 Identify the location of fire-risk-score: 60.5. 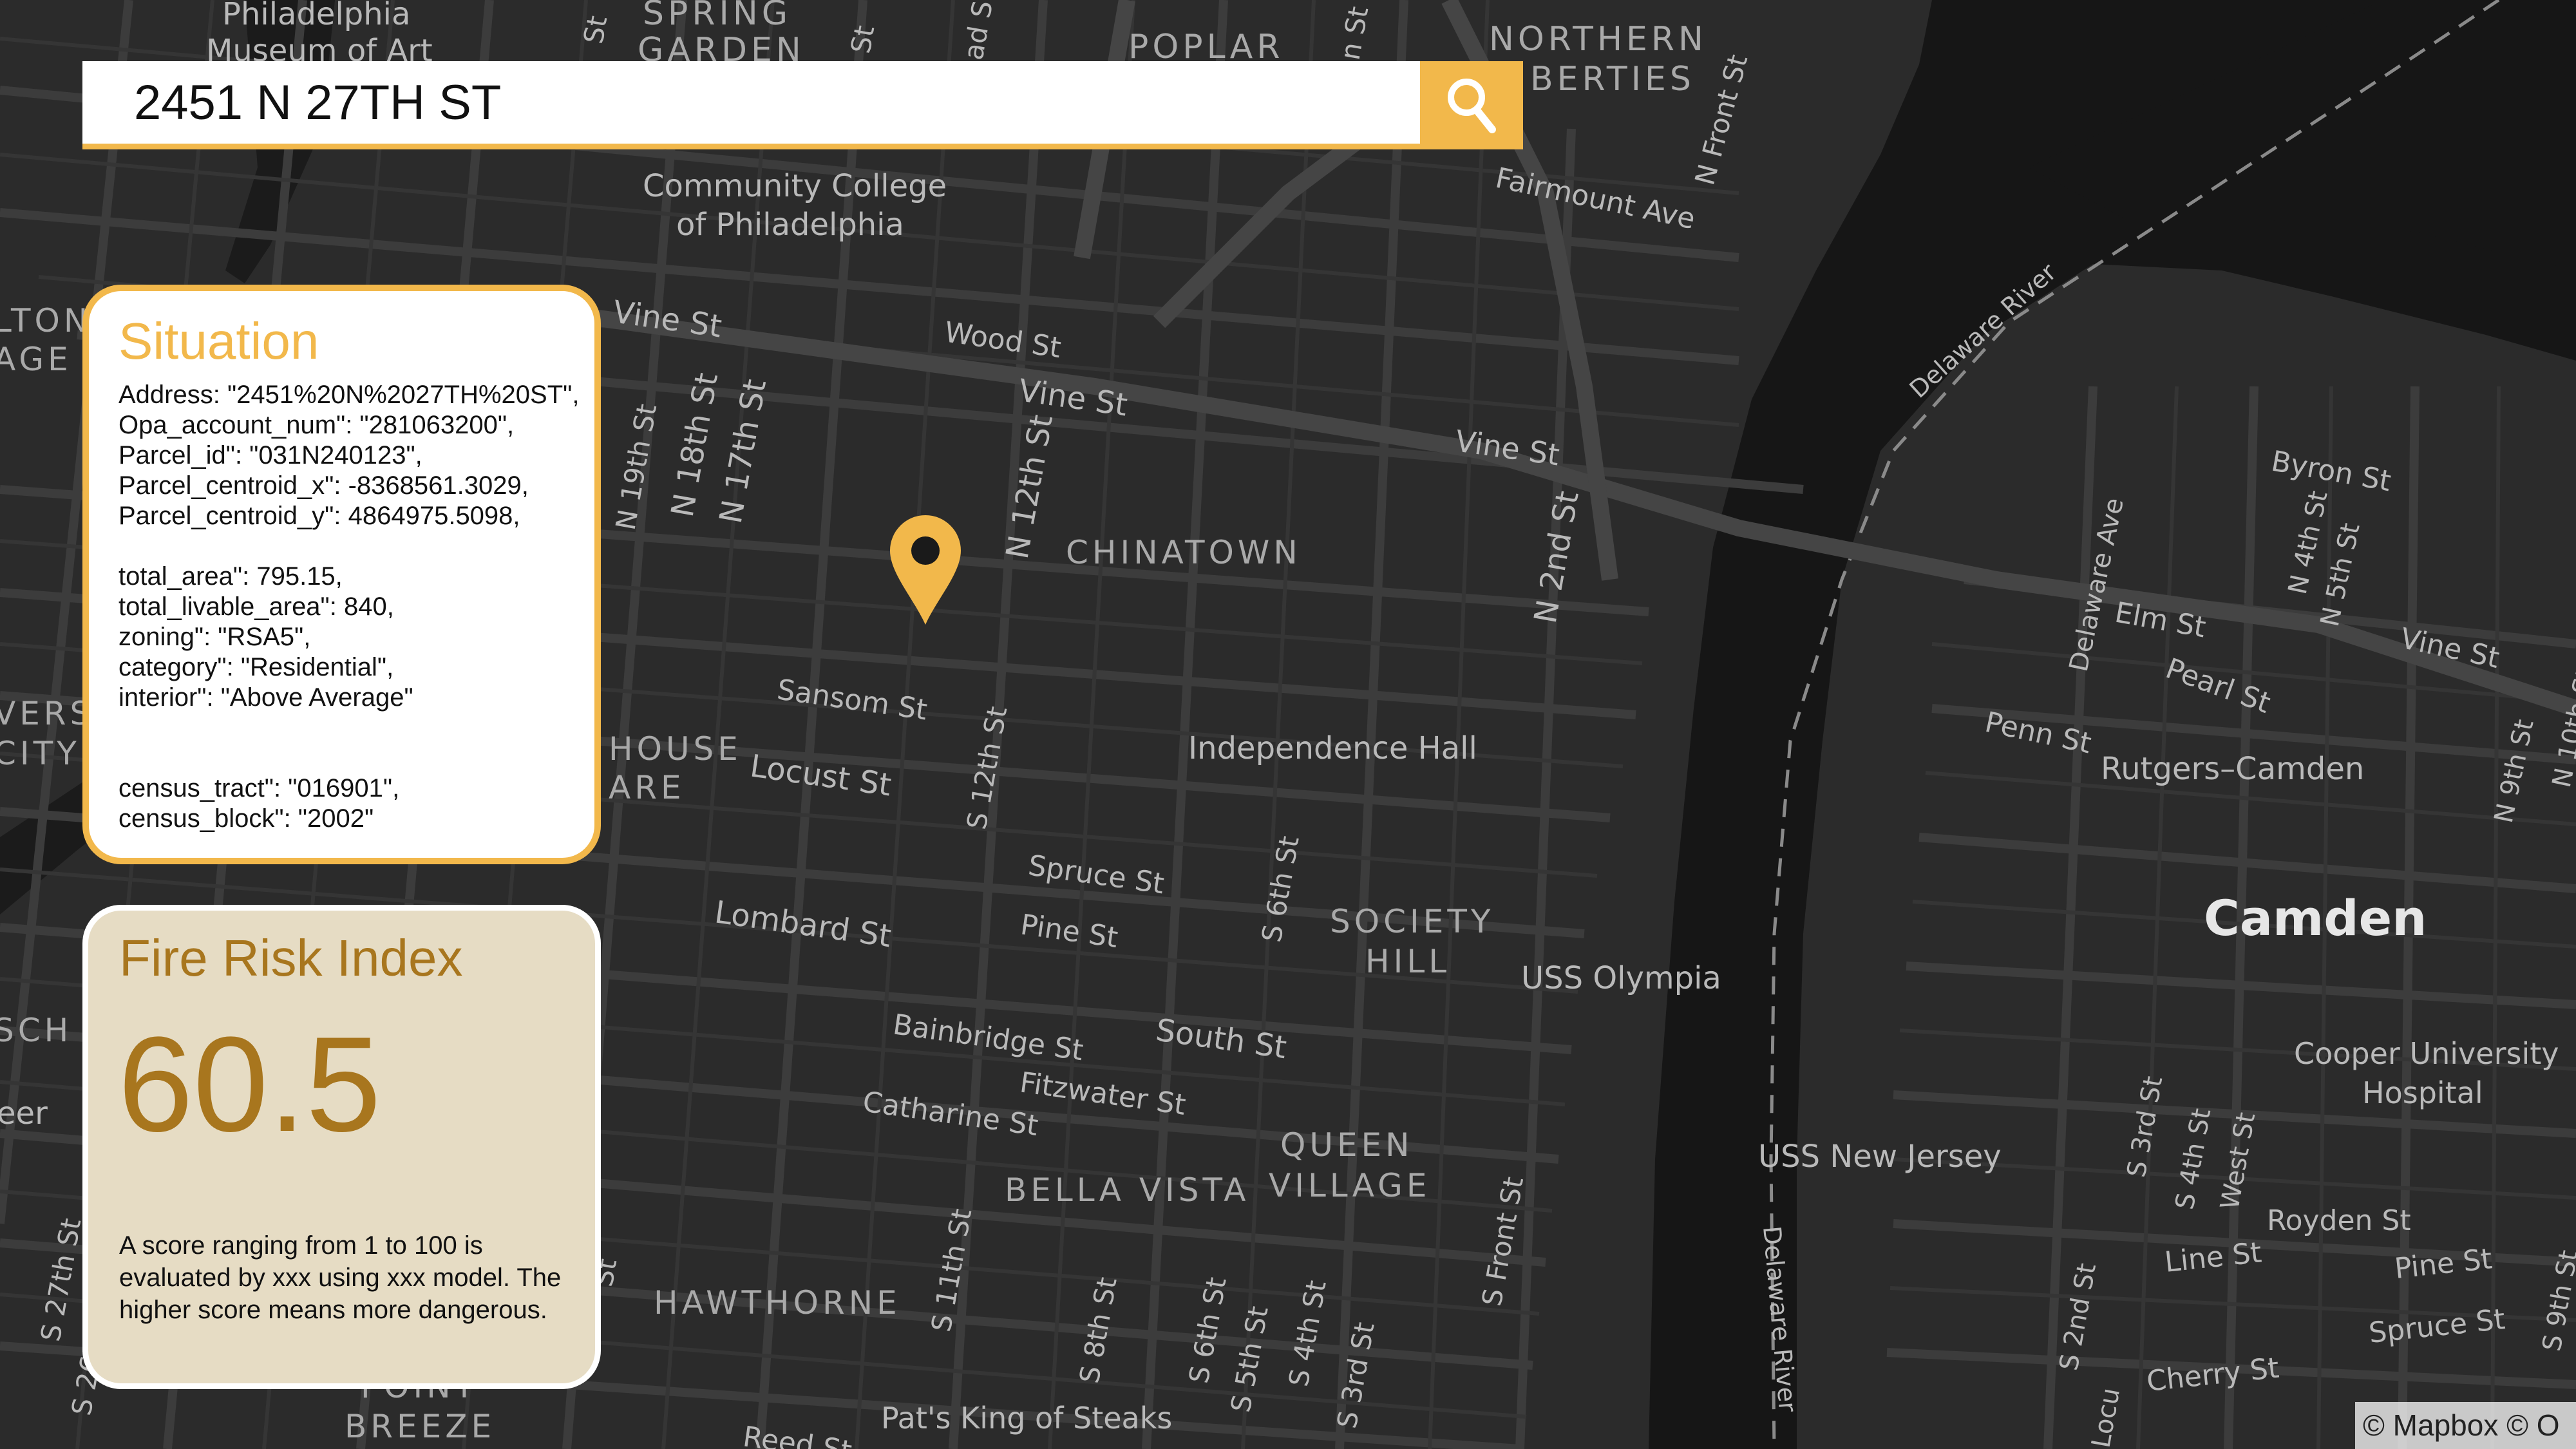
(249, 1084).